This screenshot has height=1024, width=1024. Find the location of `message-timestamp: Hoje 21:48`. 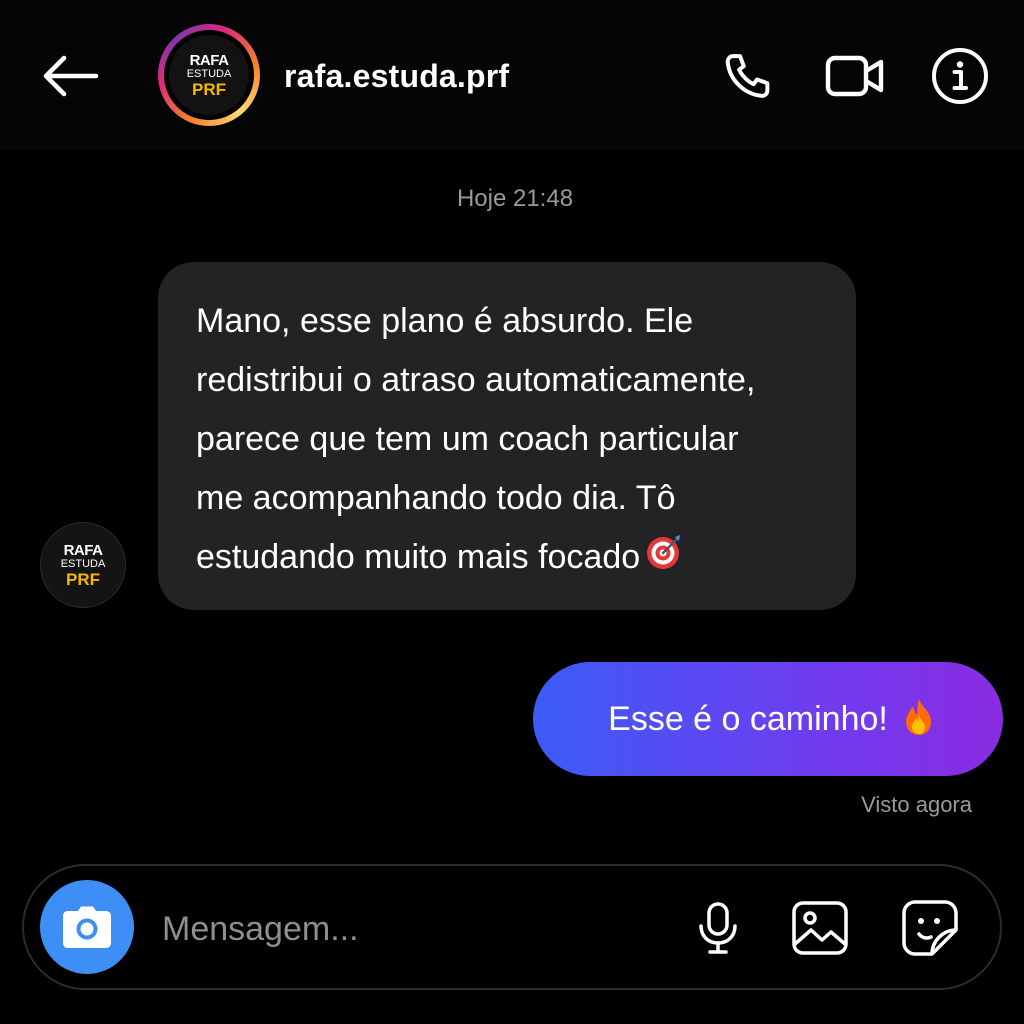

message-timestamp: Hoje 21:48 is located at coordinates (515, 198).